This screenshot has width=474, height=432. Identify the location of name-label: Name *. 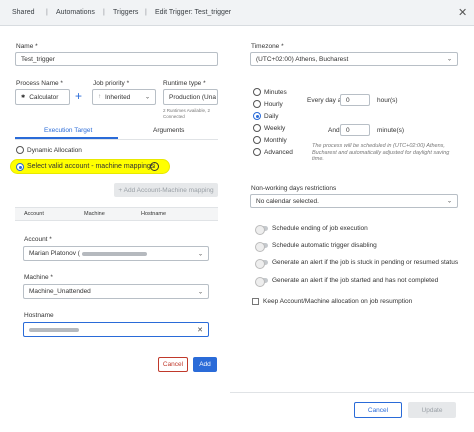
(27, 46).